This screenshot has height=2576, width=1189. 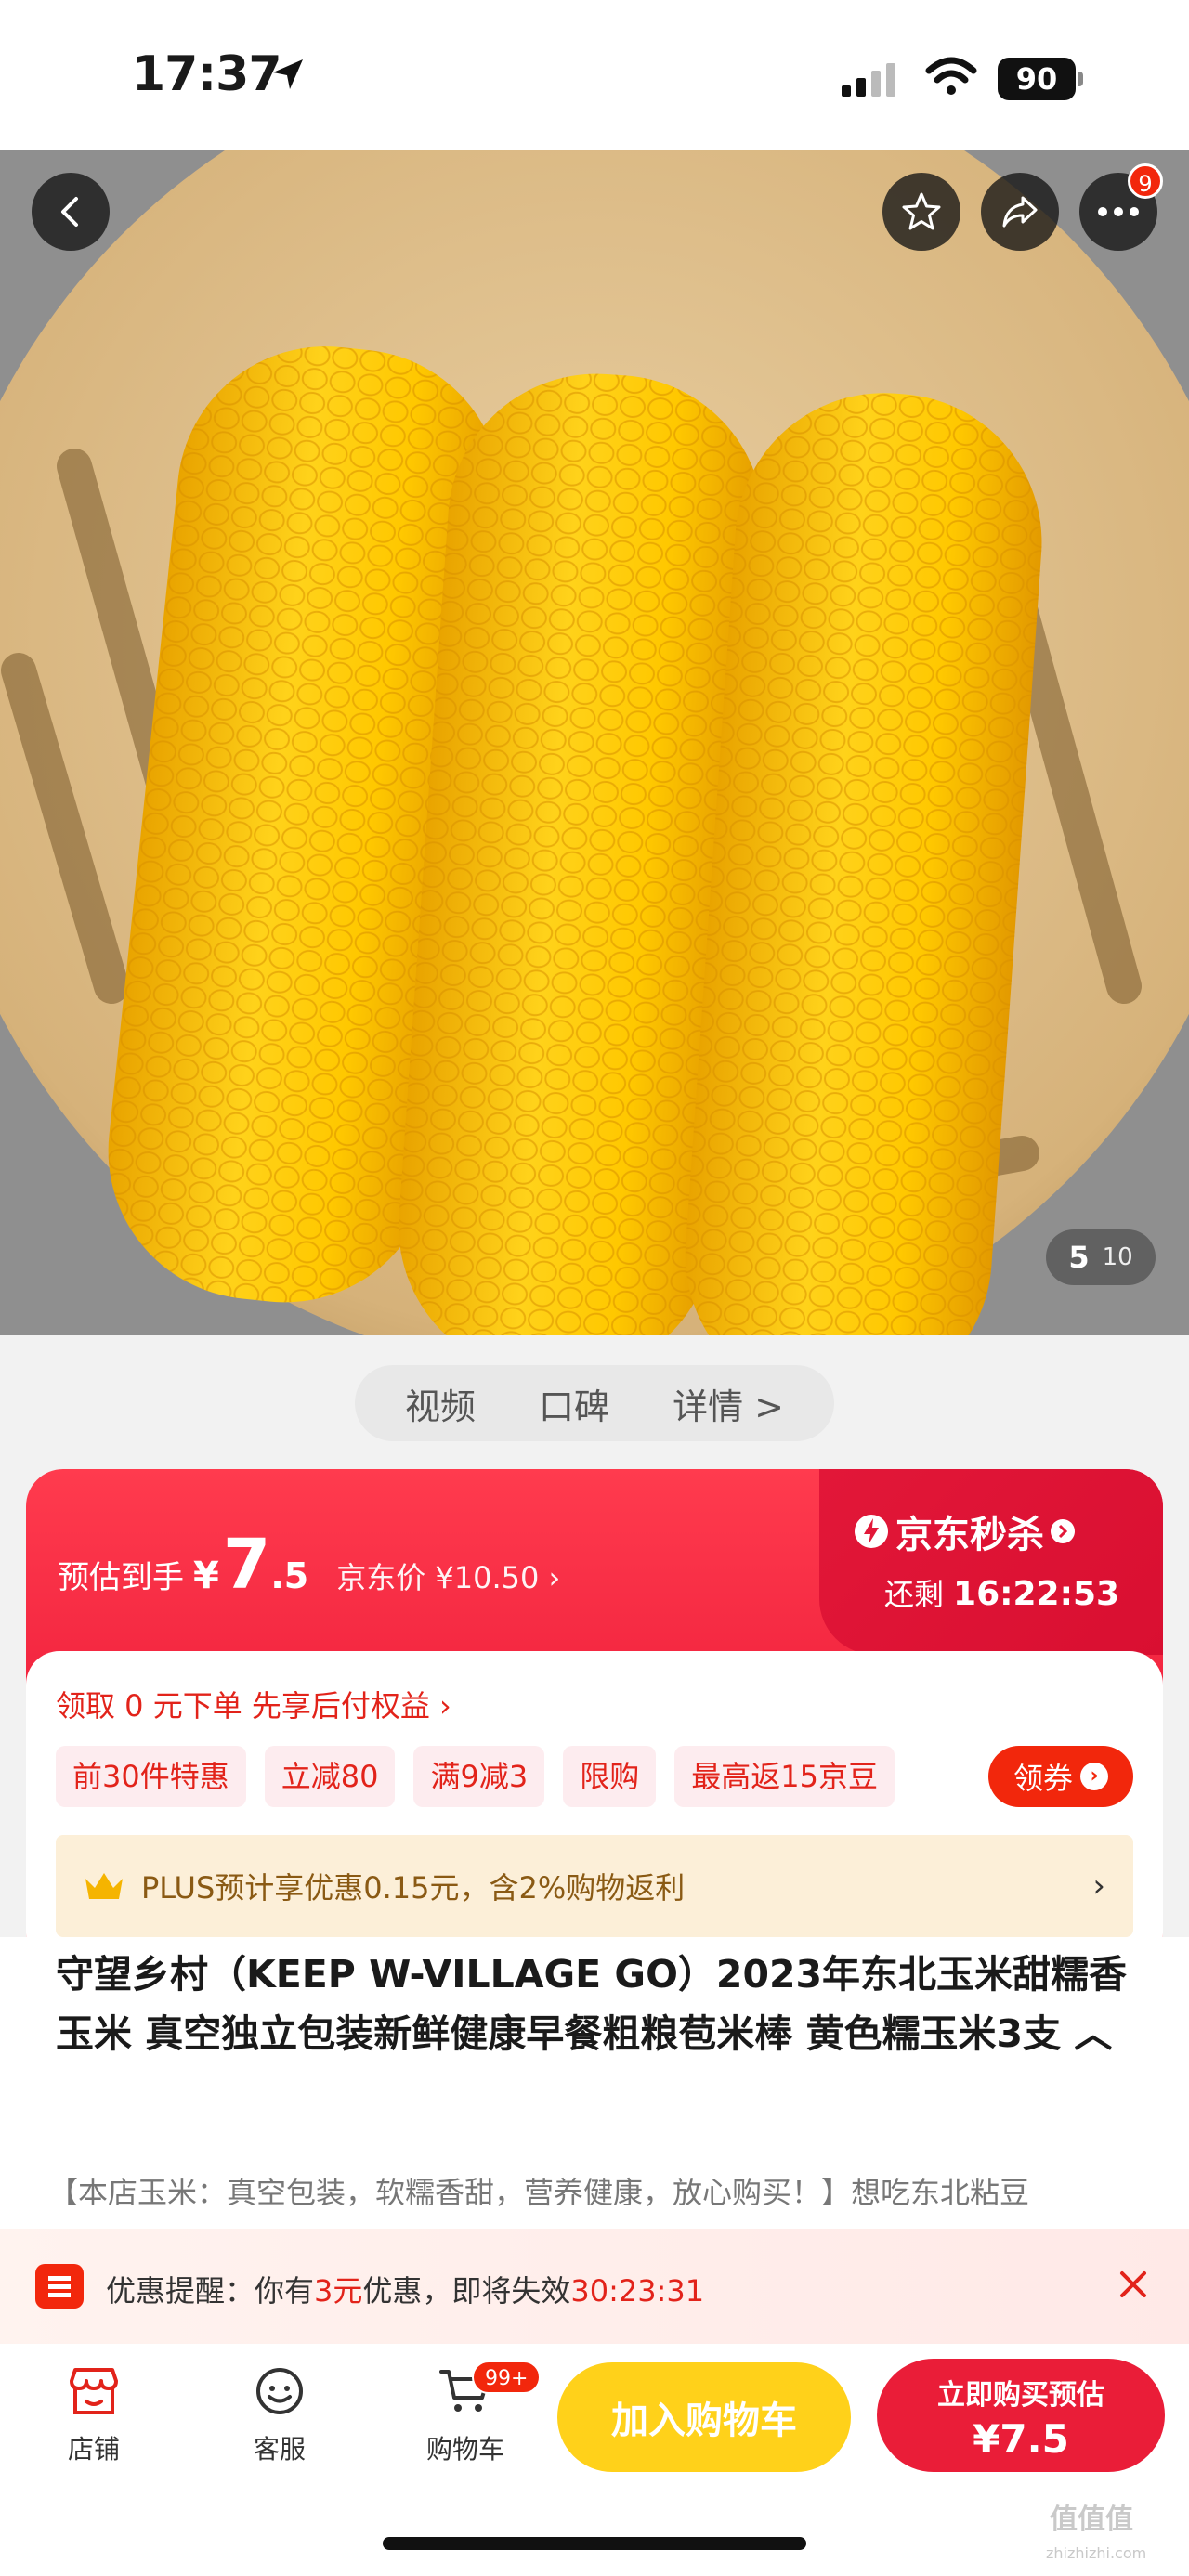 I want to click on nav-store: 店铺, so click(x=94, y=2416).